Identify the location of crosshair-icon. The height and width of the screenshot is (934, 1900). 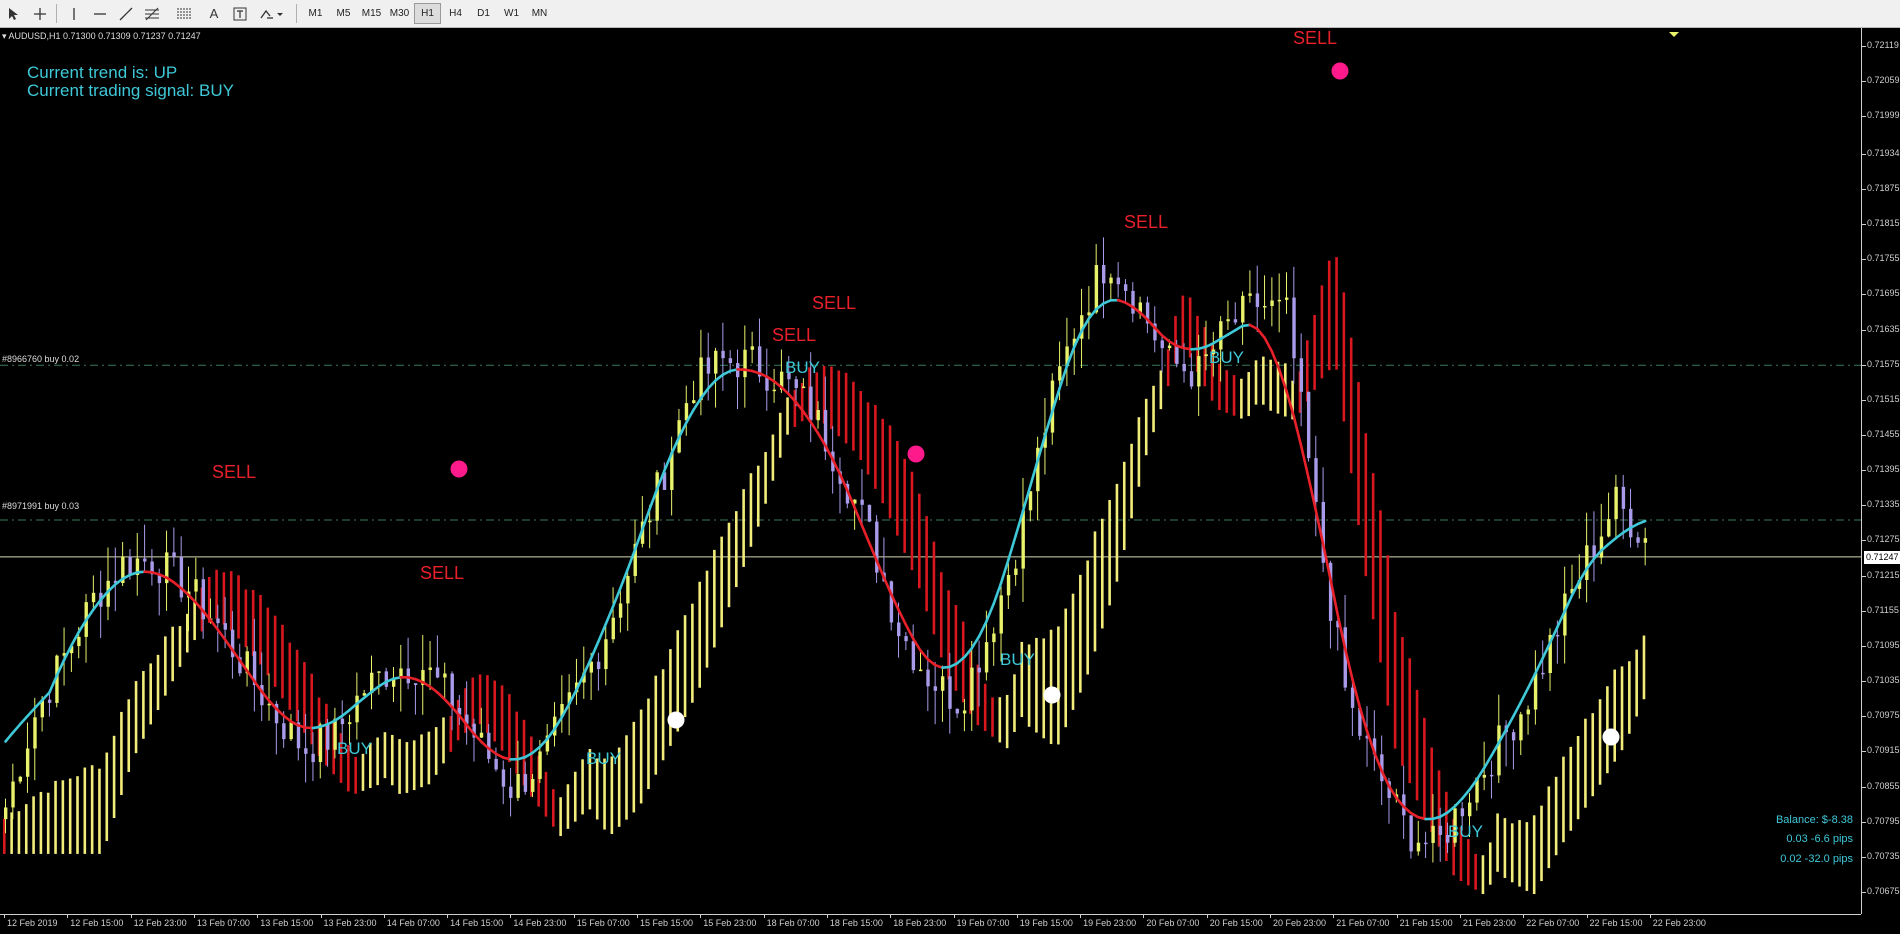
(40, 13).